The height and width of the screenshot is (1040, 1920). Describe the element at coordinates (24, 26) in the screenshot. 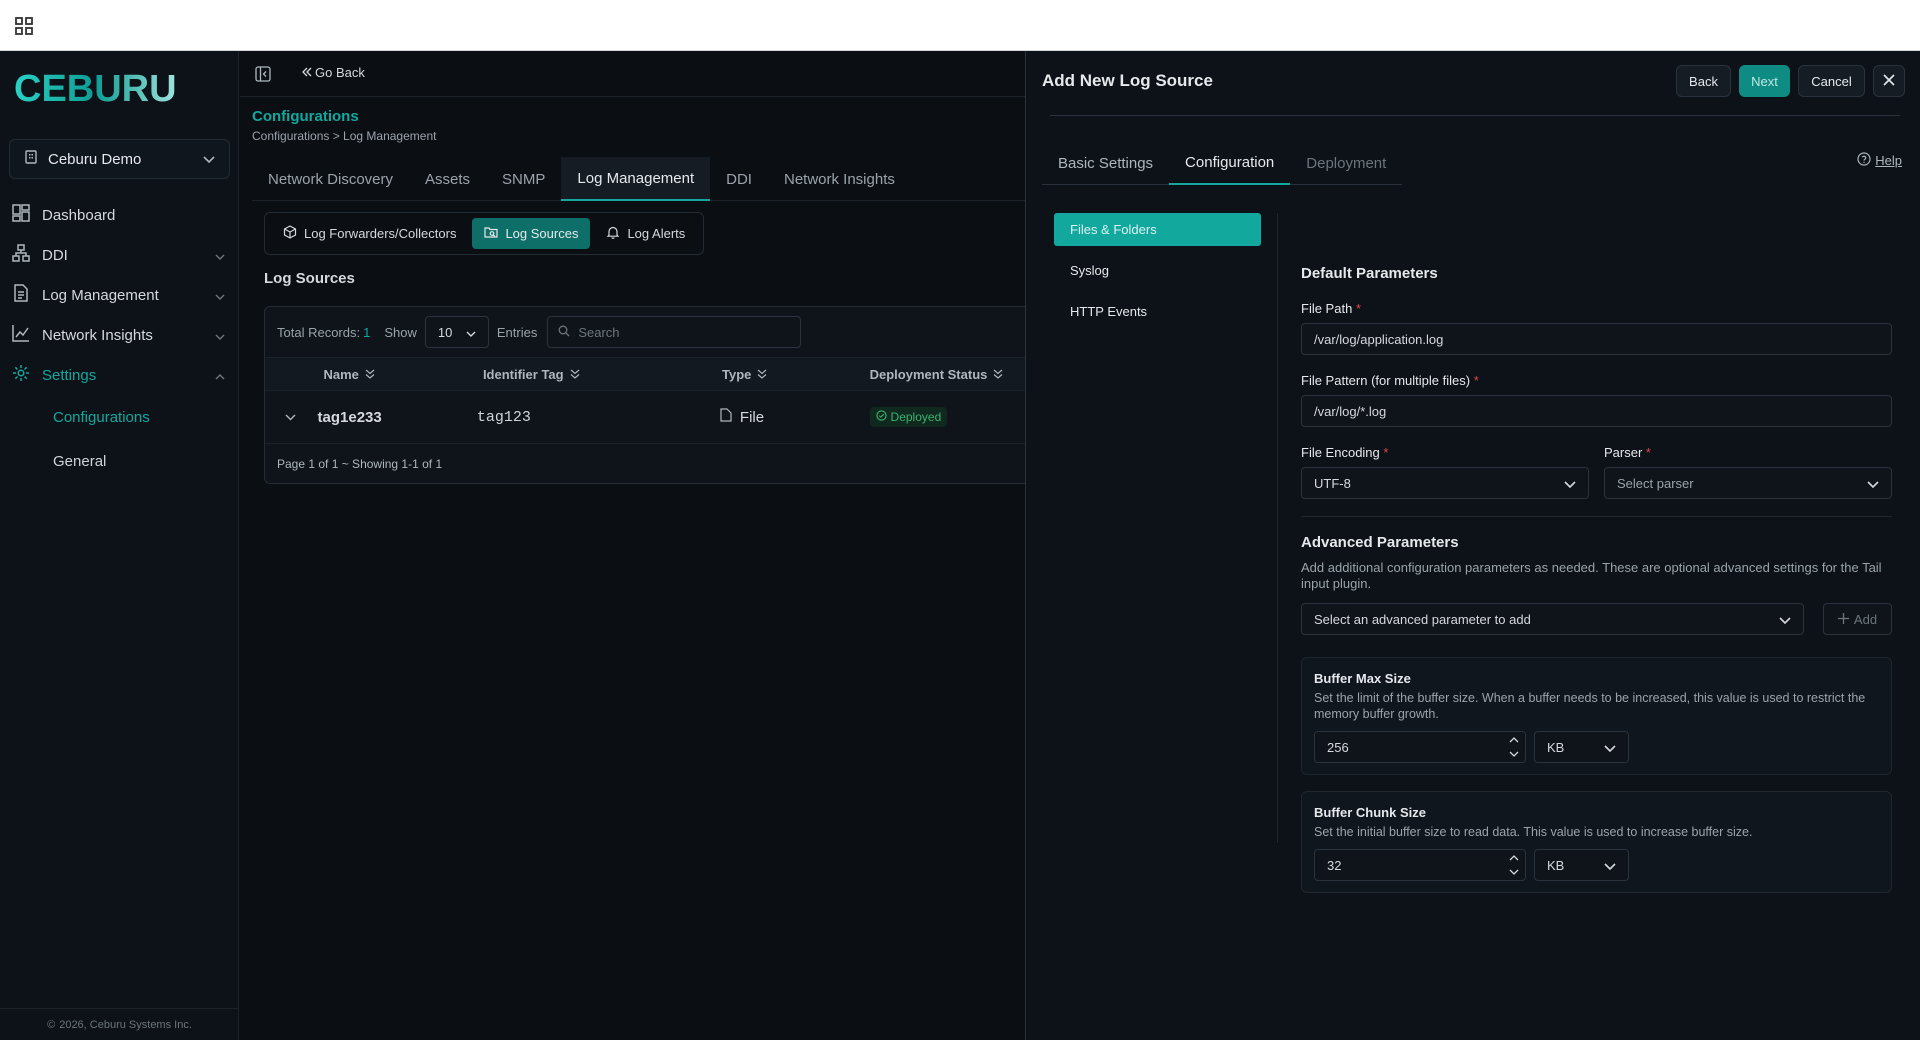

I see `grid-icon` at that location.